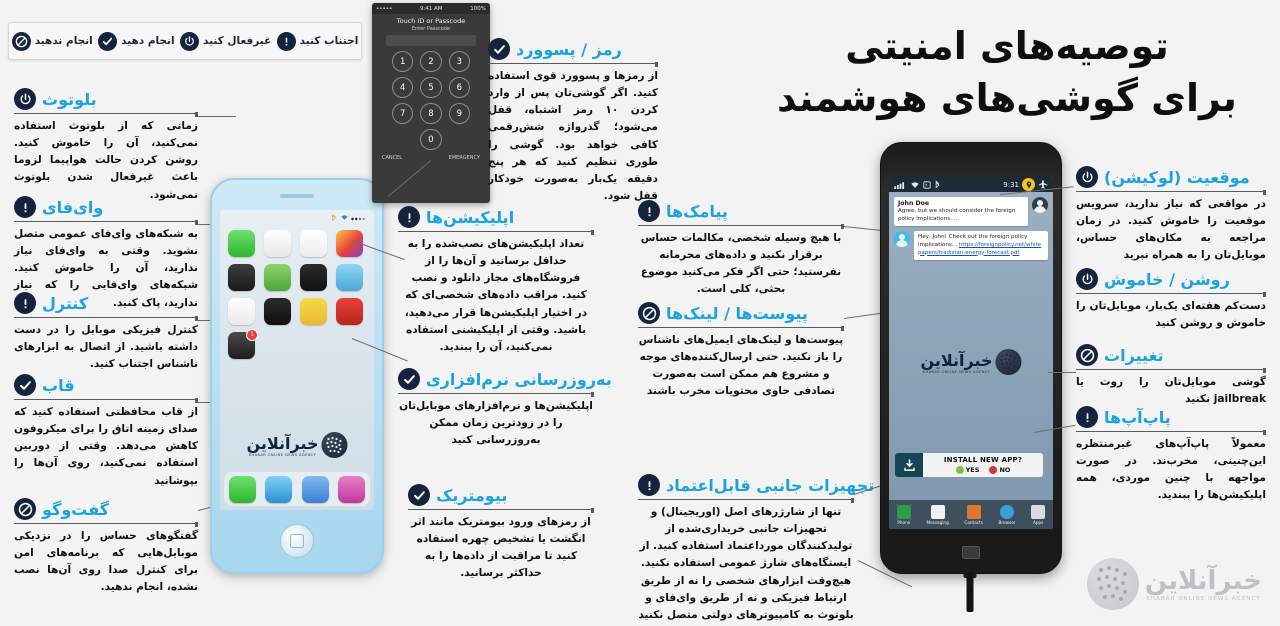  What do you see at coordinates (431, 29) in the screenshot?
I see `passcode-subtitle: Enter Passcode` at bounding box center [431, 29].